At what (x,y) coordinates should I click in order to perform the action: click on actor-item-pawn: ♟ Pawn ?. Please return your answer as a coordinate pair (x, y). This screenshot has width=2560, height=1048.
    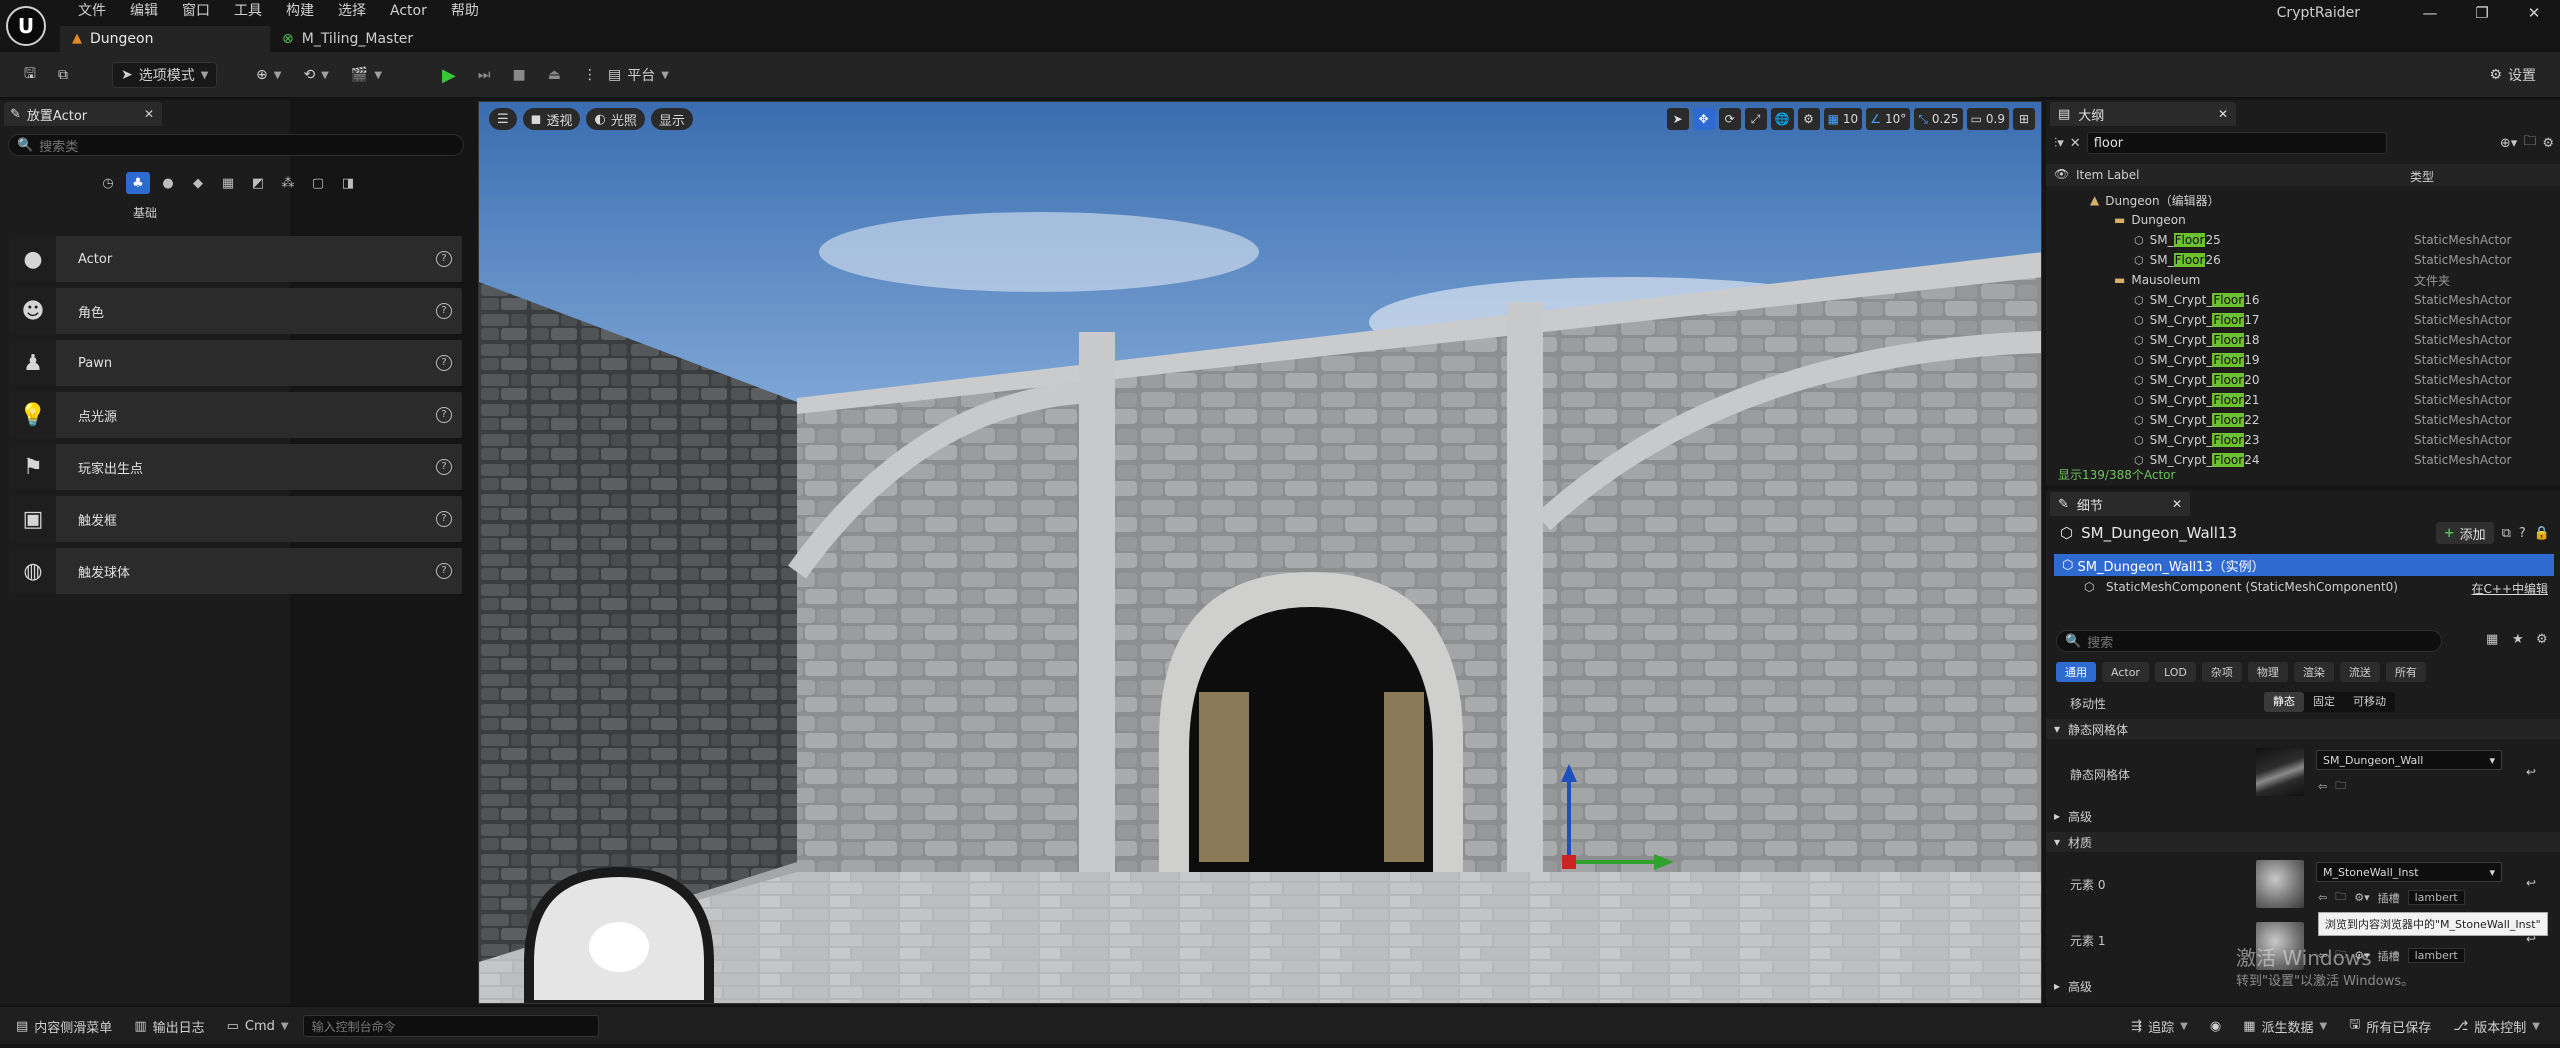
    Looking at the image, I should click on (236, 363).